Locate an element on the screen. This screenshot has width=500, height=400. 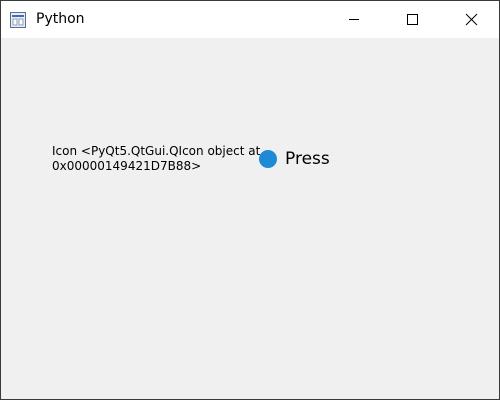
press-button: Press is located at coordinates (301, 160).